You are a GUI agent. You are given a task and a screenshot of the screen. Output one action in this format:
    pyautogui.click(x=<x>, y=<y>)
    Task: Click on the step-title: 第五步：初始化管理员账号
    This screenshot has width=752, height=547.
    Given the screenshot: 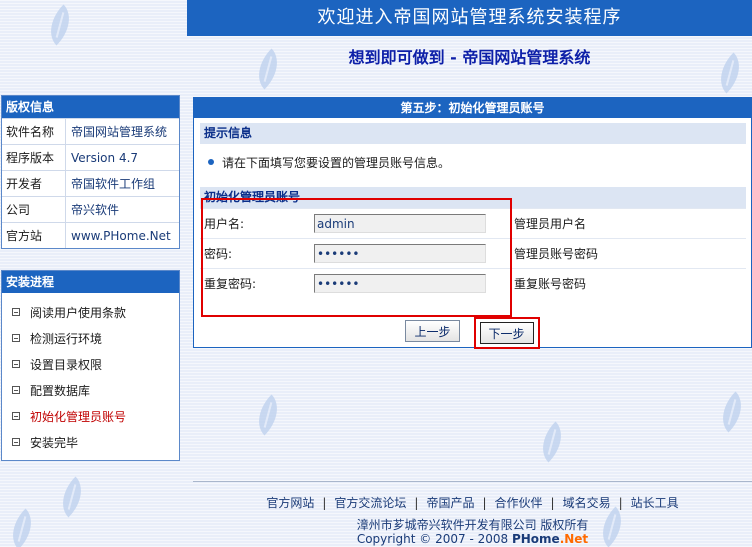 What is the action you would take?
    pyautogui.click(x=472, y=108)
    